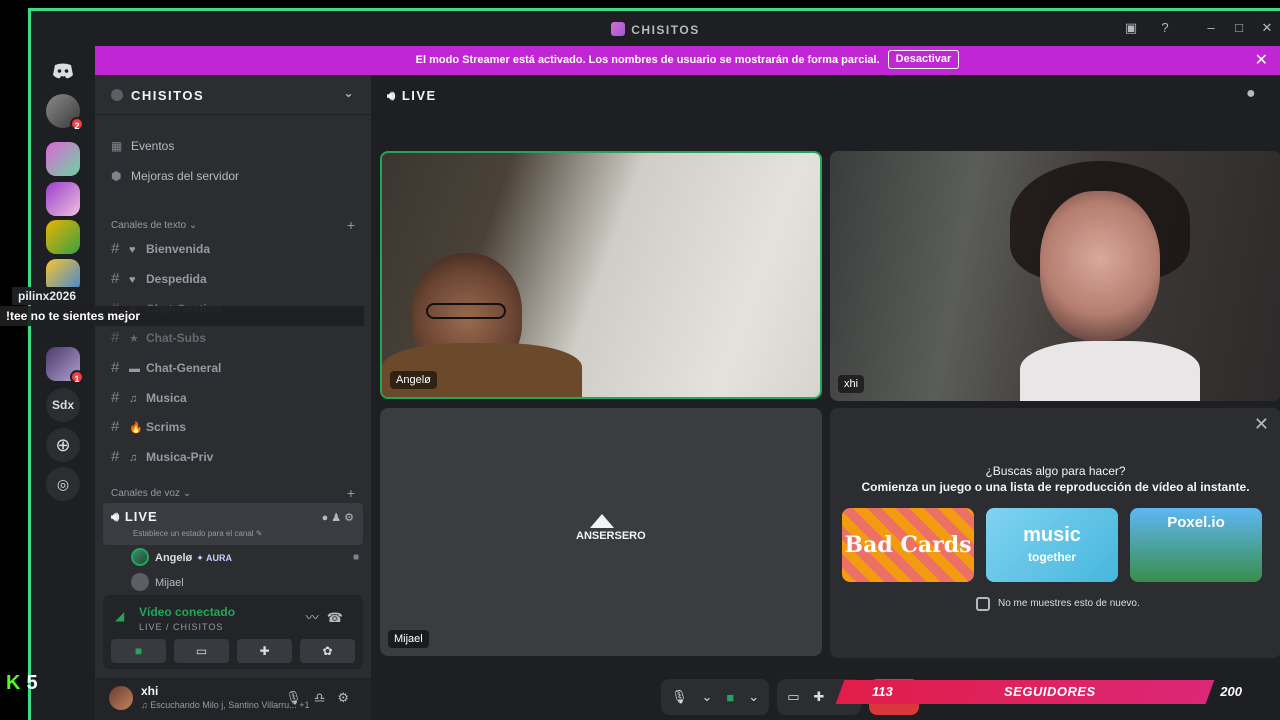  I want to click on triangle-icon, so click(602, 521).